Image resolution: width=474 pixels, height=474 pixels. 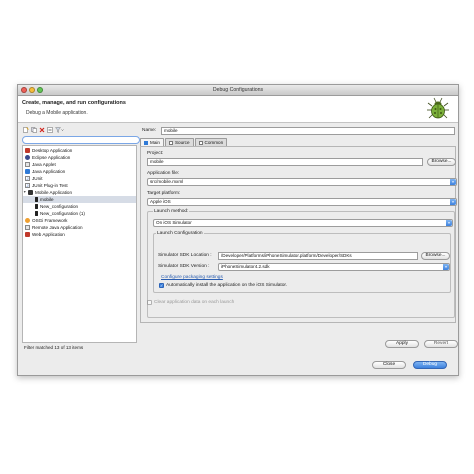 I want to click on java-app-icon, so click(x=27, y=171).